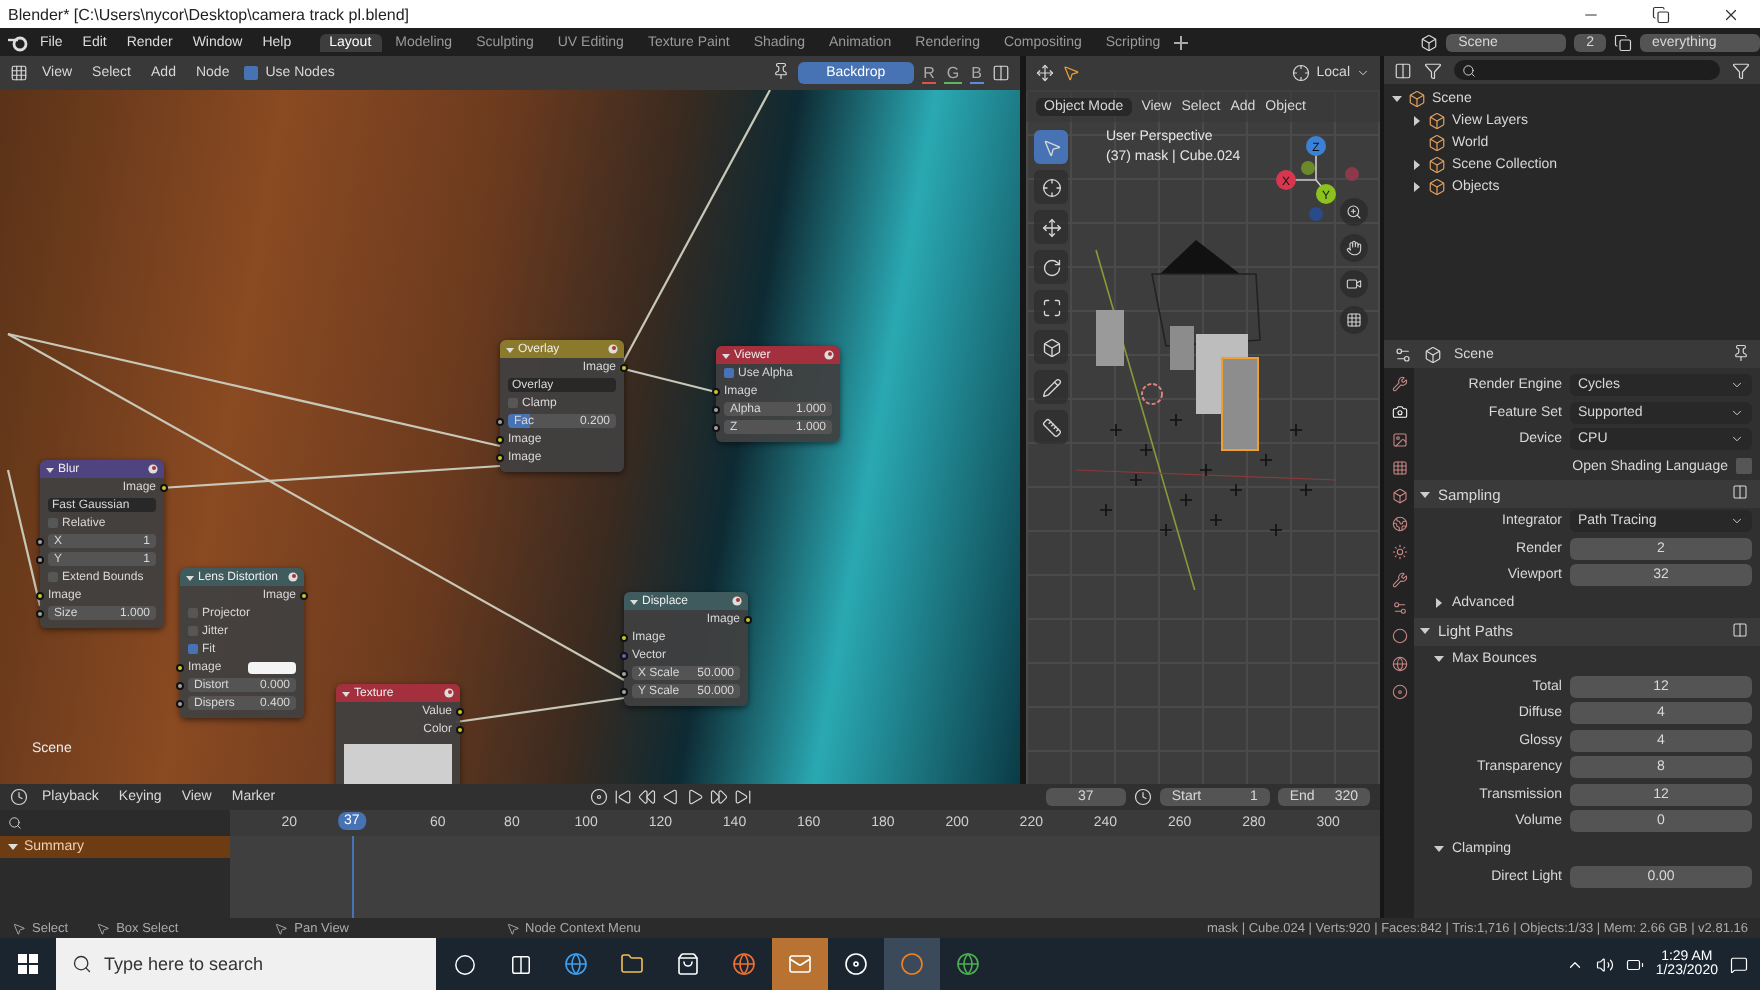 The width and height of the screenshot is (1760, 990). I want to click on volume-icon, so click(1604, 964).